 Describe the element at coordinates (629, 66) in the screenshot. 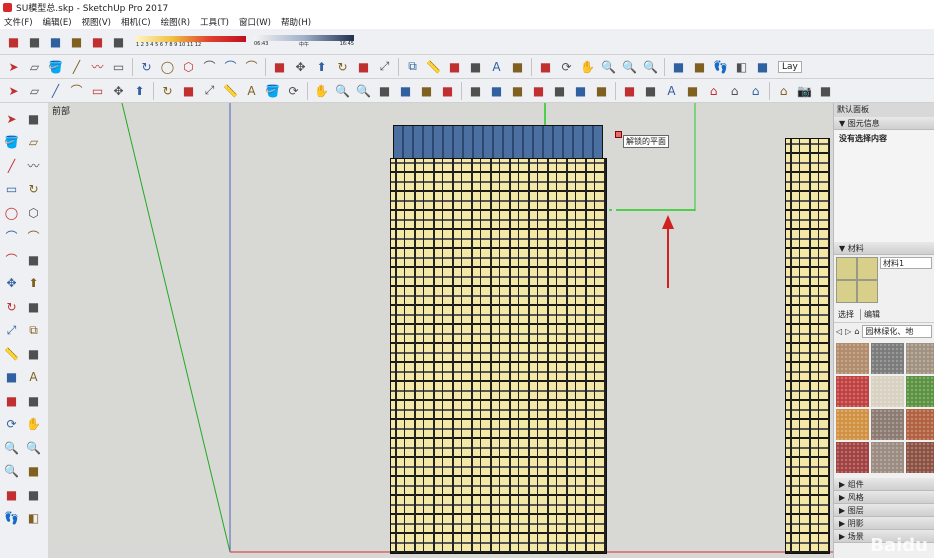

I see `zoom-window-icon: 🔍` at that location.